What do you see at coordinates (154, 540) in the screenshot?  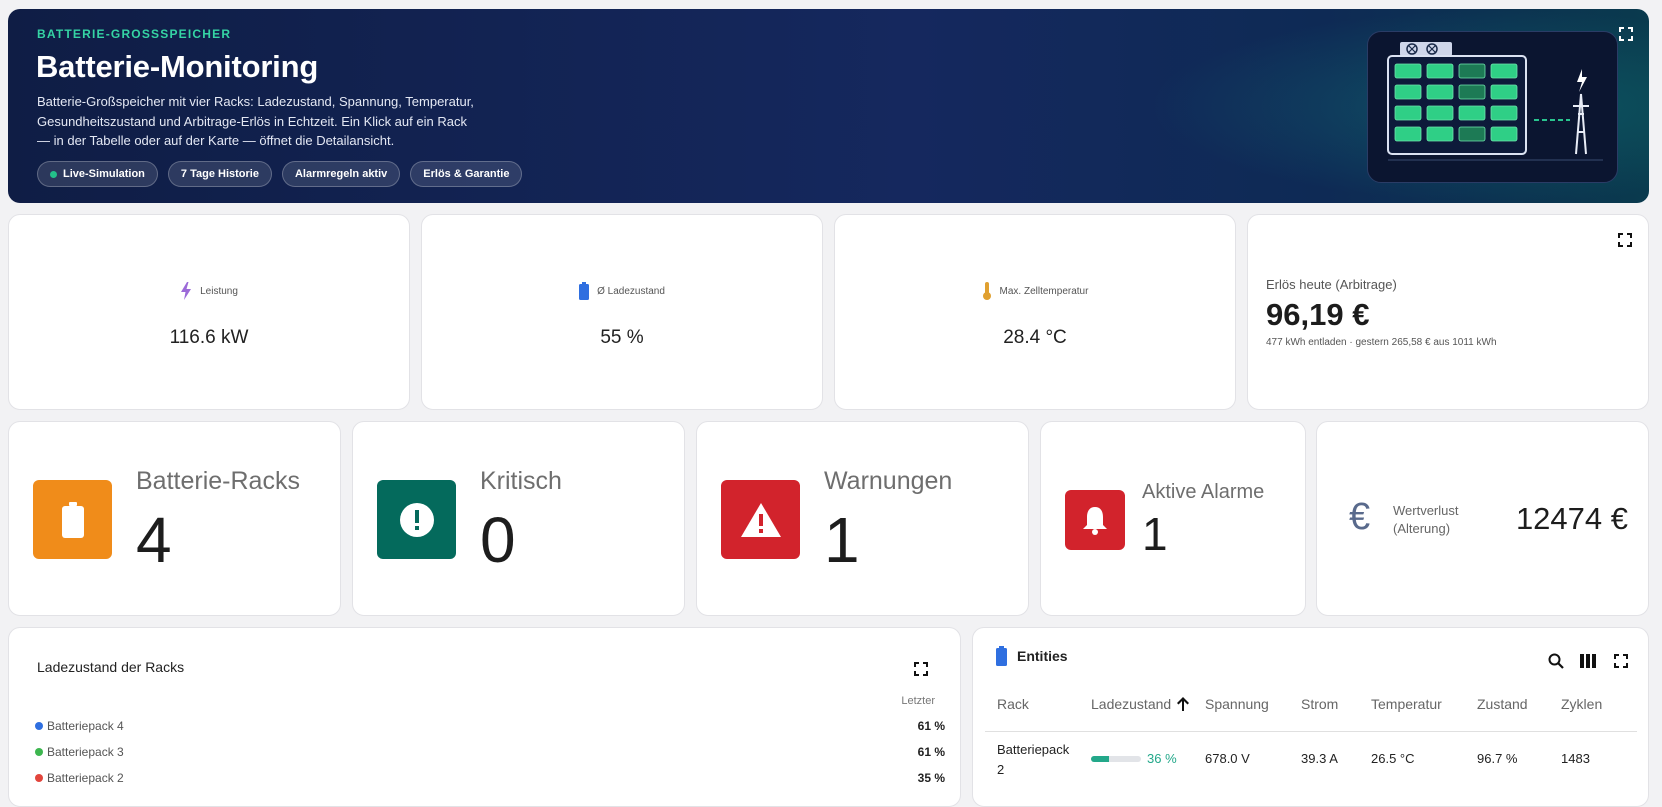 I see `stat-number: 4` at bounding box center [154, 540].